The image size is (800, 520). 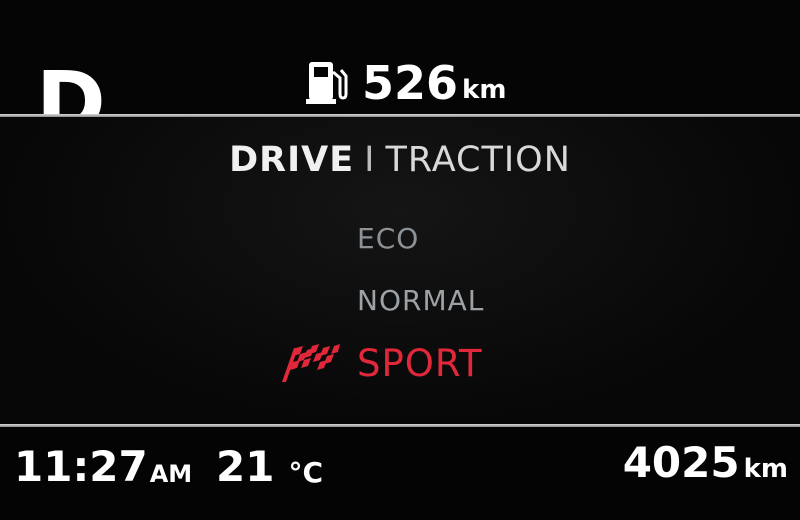 What do you see at coordinates (388, 239) in the screenshot?
I see `mode-option-eco: ECO` at bounding box center [388, 239].